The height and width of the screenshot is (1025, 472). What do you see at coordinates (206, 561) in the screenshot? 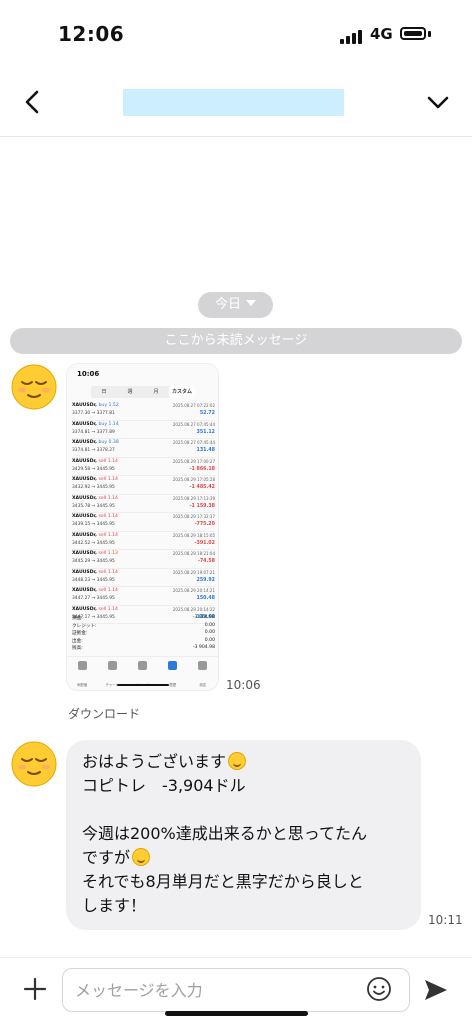
I see `trade-profit: -74.58` at bounding box center [206, 561].